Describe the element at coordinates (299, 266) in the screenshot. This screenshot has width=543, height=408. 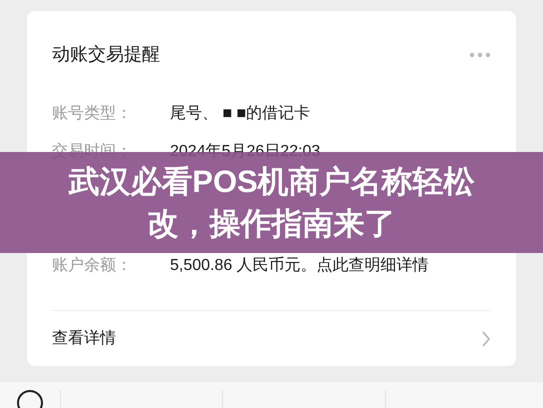
I see `field-value: 5,500.86 人民币元。点此查明细详情` at that location.